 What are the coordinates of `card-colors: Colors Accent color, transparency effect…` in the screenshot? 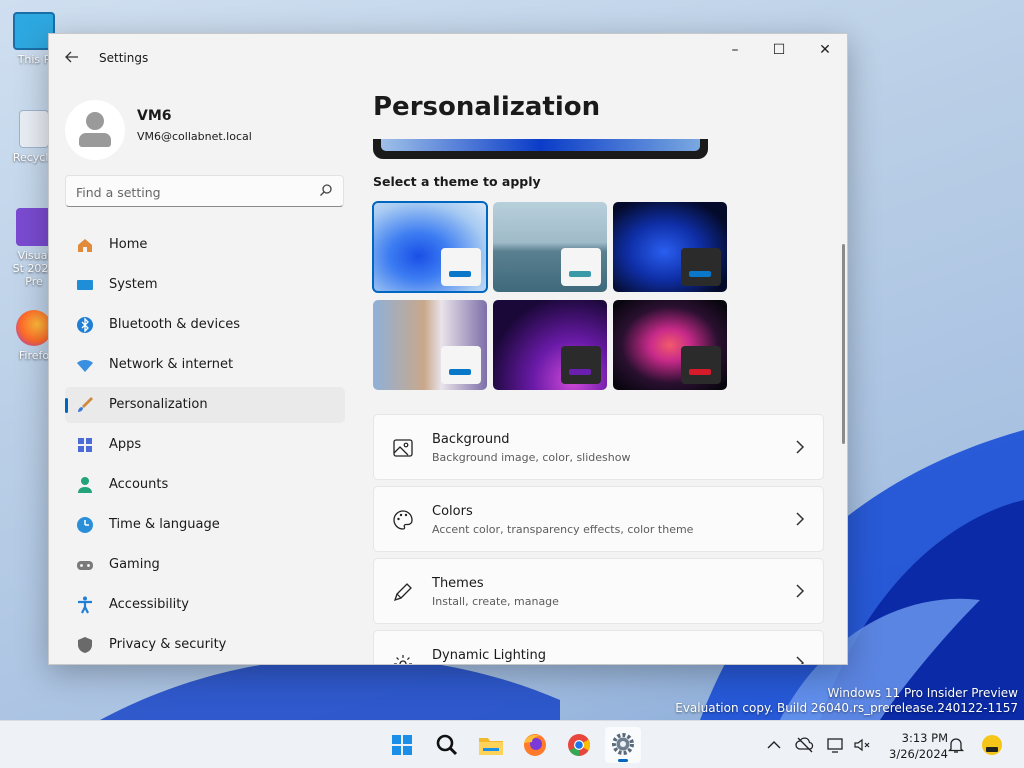 It's located at (598, 519).